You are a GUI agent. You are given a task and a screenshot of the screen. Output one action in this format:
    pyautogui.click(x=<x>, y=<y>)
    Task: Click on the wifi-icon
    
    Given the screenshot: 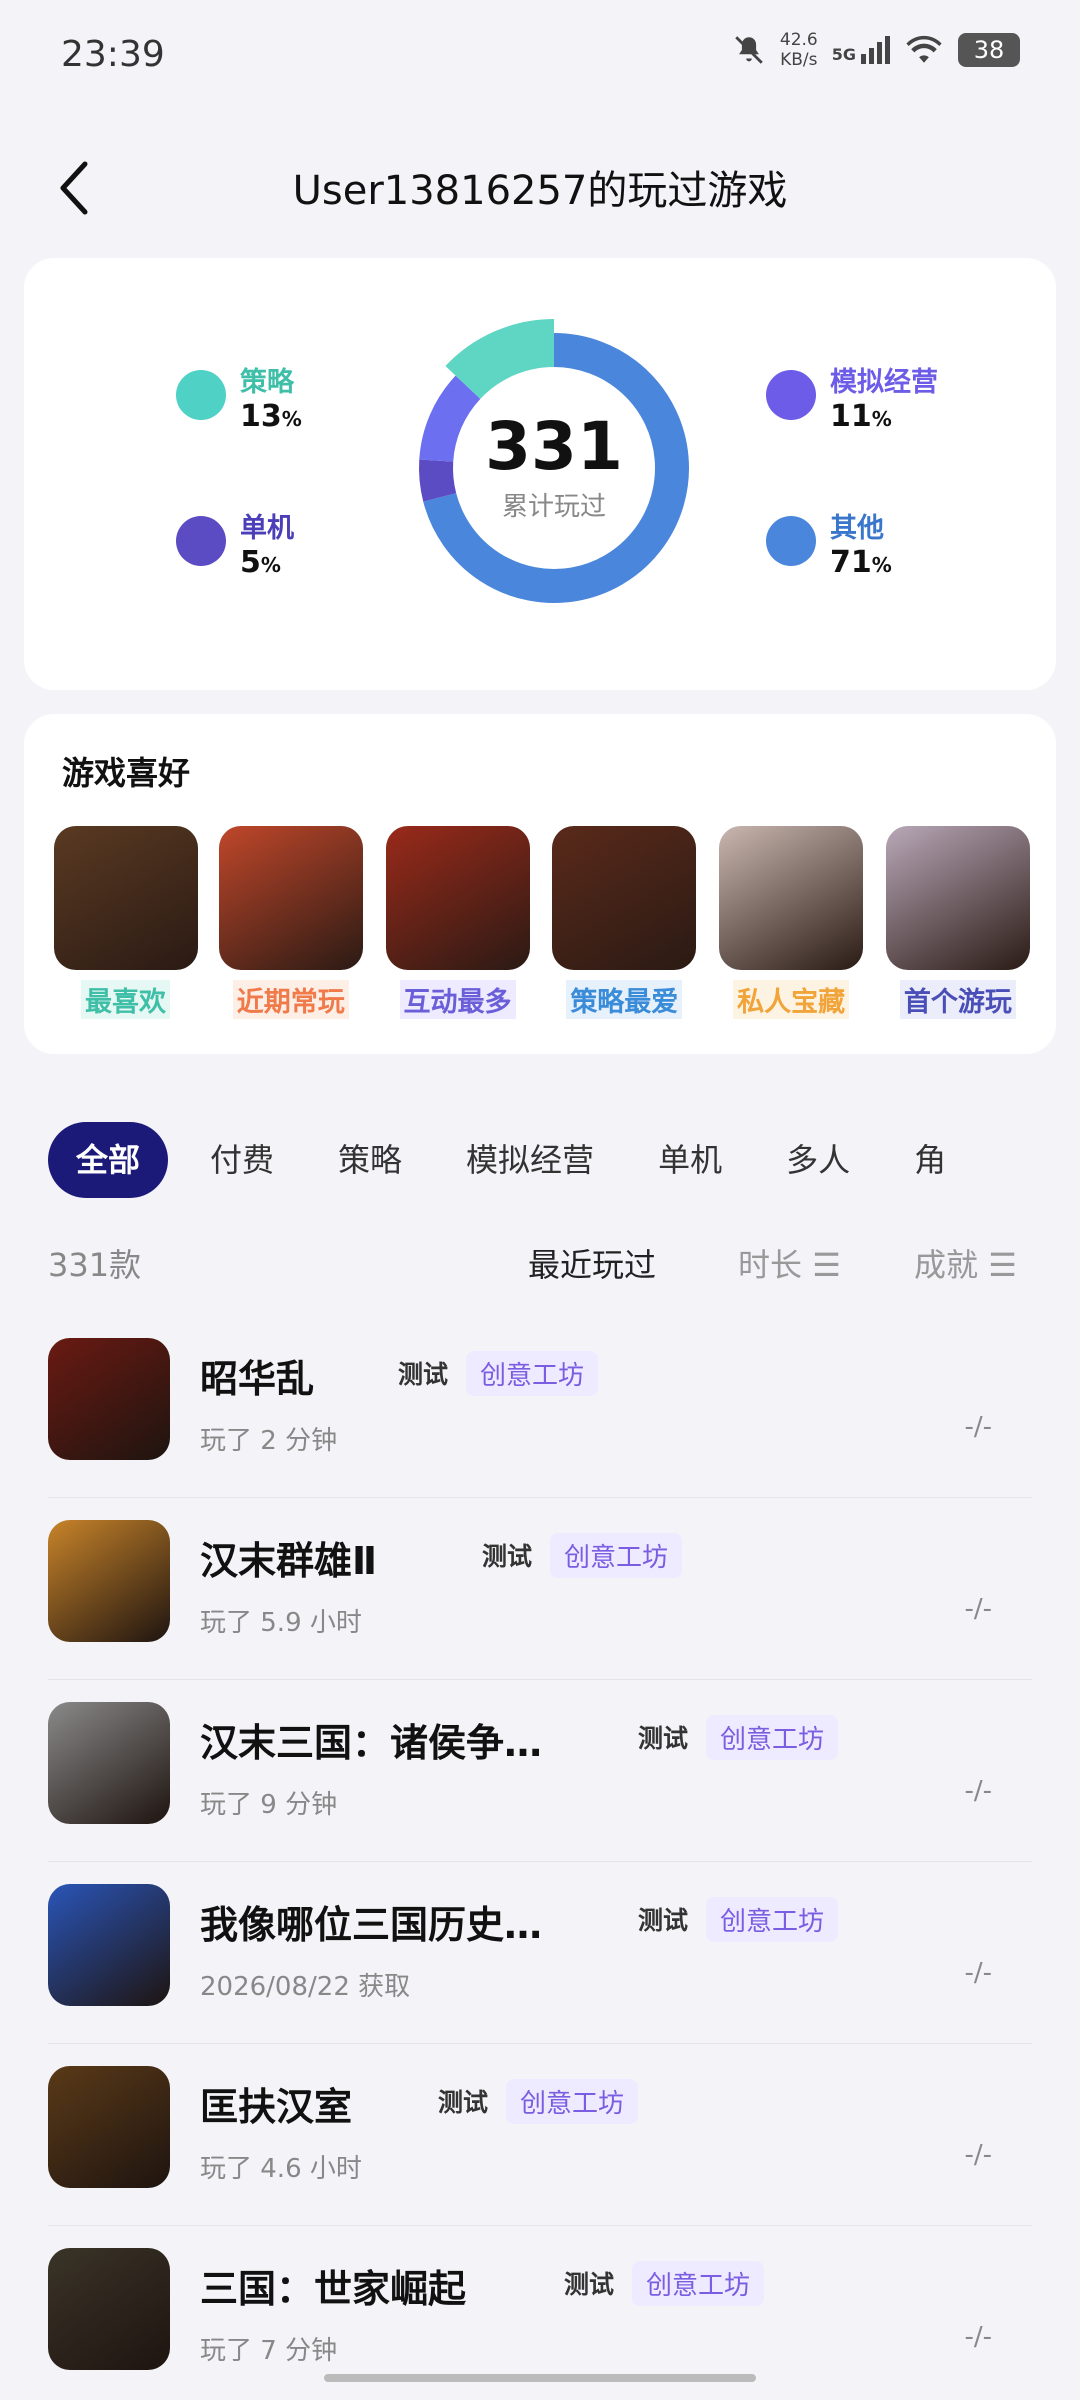 What is the action you would take?
    pyautogui.click(x=924, y=49)
    